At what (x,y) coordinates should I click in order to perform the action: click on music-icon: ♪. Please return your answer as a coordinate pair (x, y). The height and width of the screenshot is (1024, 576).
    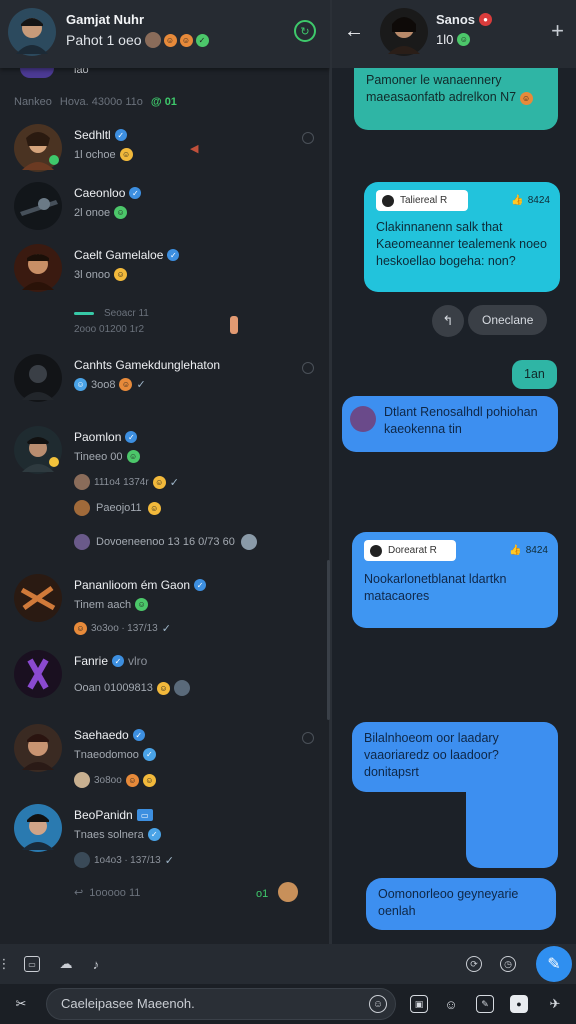
    Looking at the image, I should click on (96, 964).